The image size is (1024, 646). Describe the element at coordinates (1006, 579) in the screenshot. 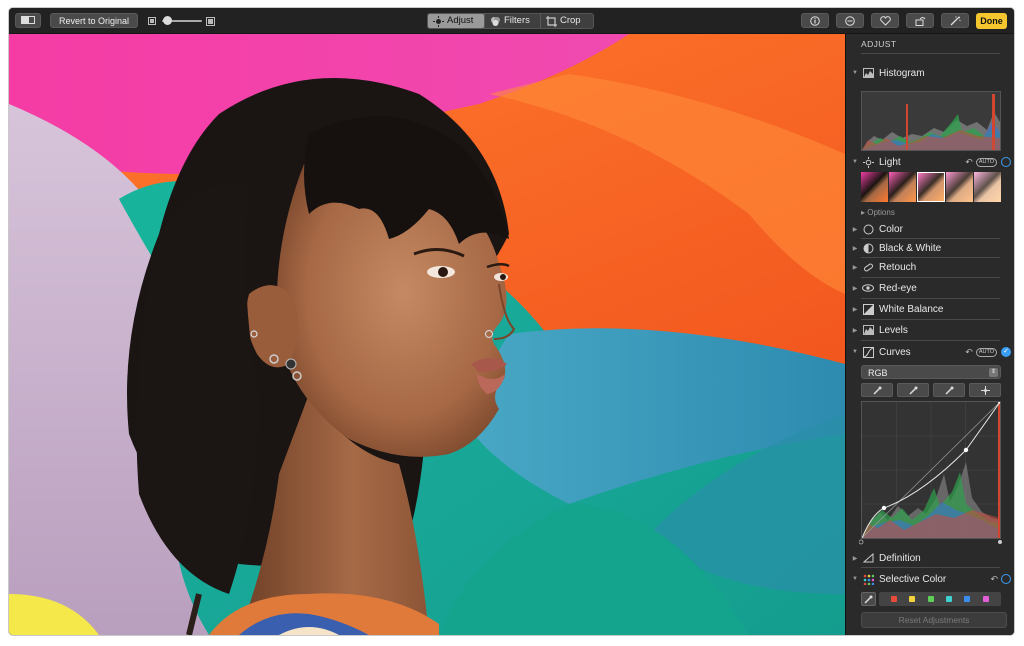

I see `selective-color-toggle` at that location.